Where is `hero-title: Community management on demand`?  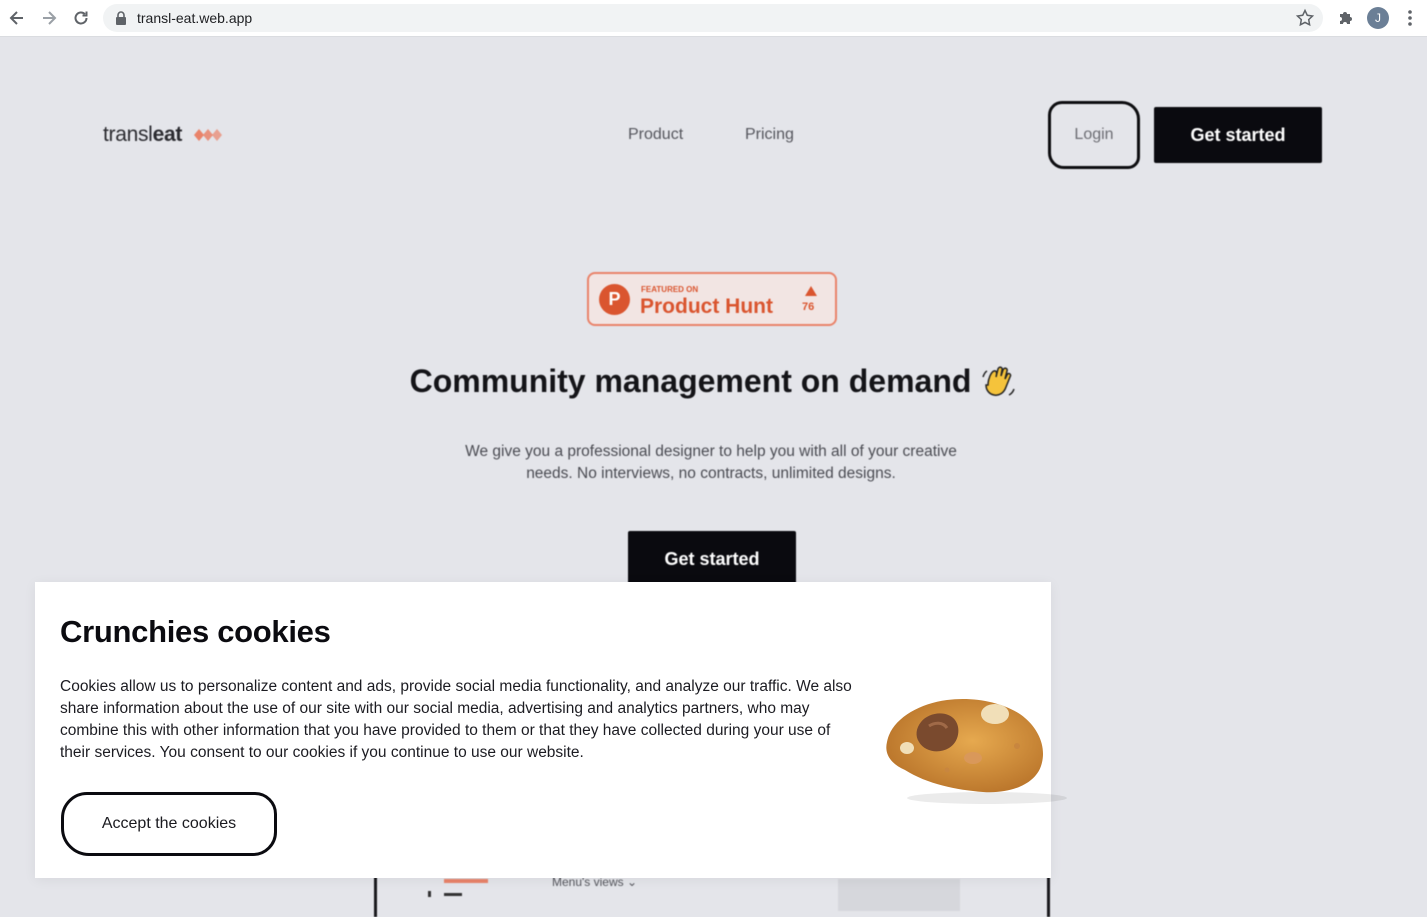
hero-title: Community management on demand is located at coordinates (713, 383).